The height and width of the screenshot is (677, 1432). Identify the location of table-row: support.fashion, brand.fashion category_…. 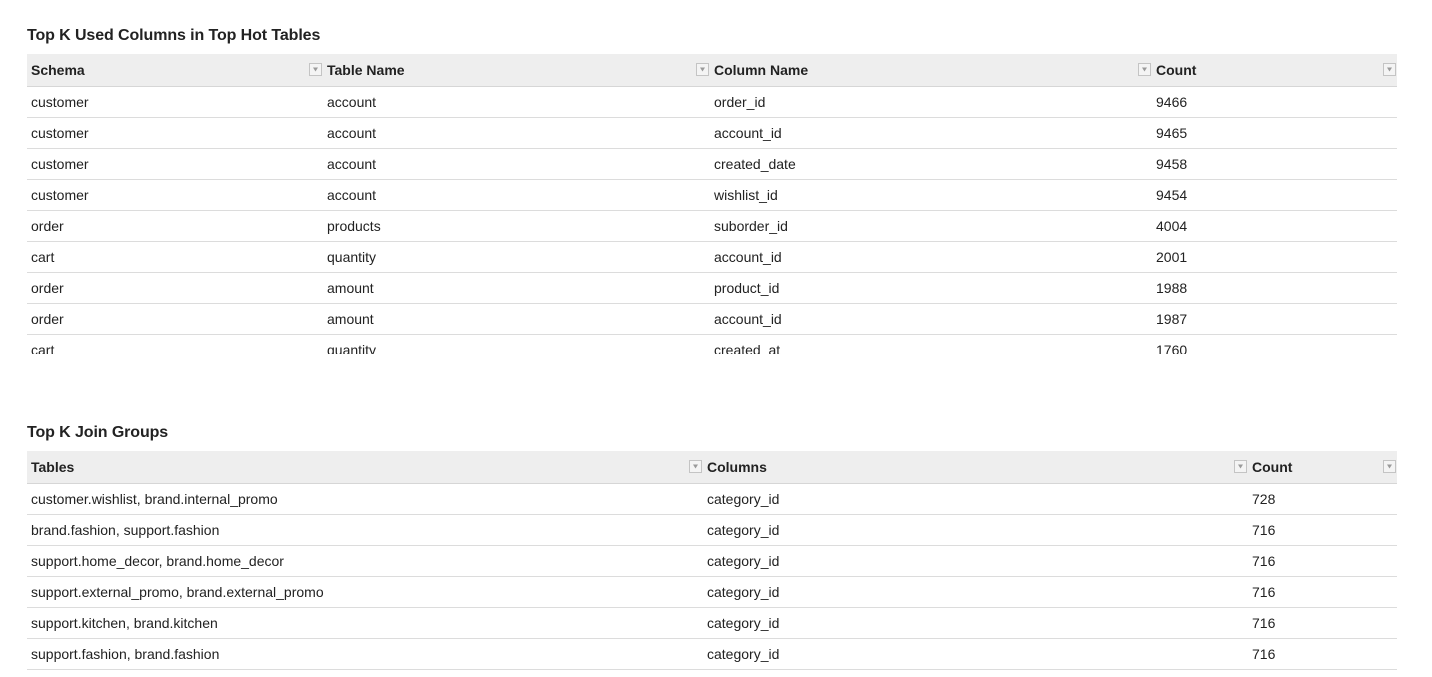
(712, 654).